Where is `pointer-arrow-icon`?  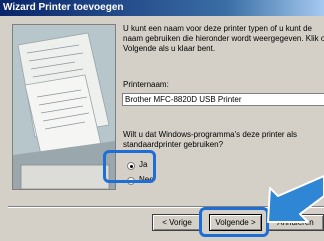 pointer-arrow-icon is located at coordinates (295, 199).